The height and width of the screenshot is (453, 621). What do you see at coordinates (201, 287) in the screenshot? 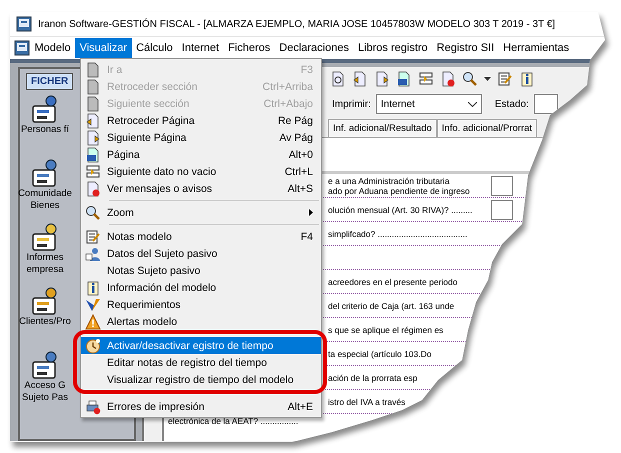
I see `menu-option: Información del modelo` at bounding box center [201, 287].